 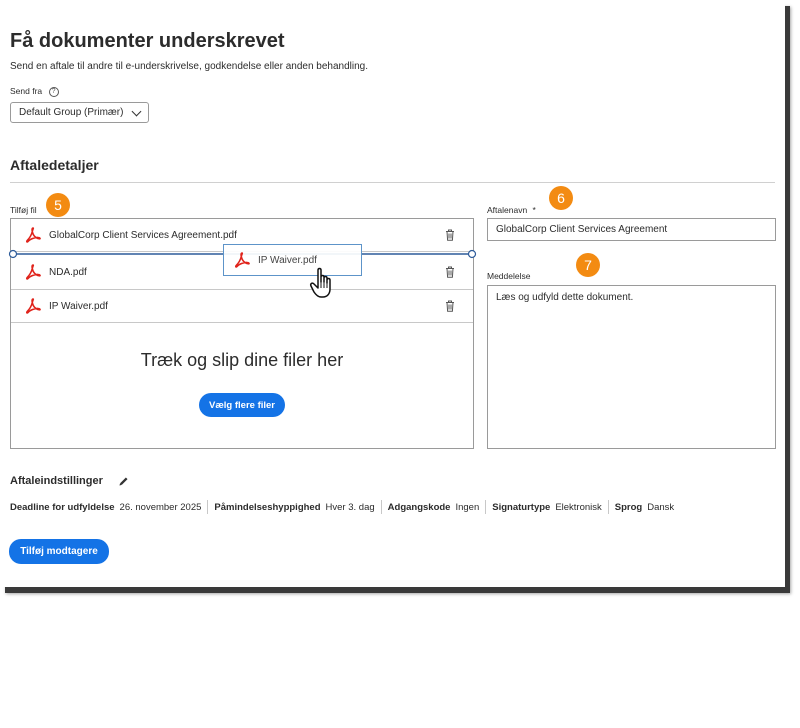 What do you see at coordinates (160, 507) in the screenshot?
I see `setting-value: 26. november 2025` at bounding box center [160, 507].